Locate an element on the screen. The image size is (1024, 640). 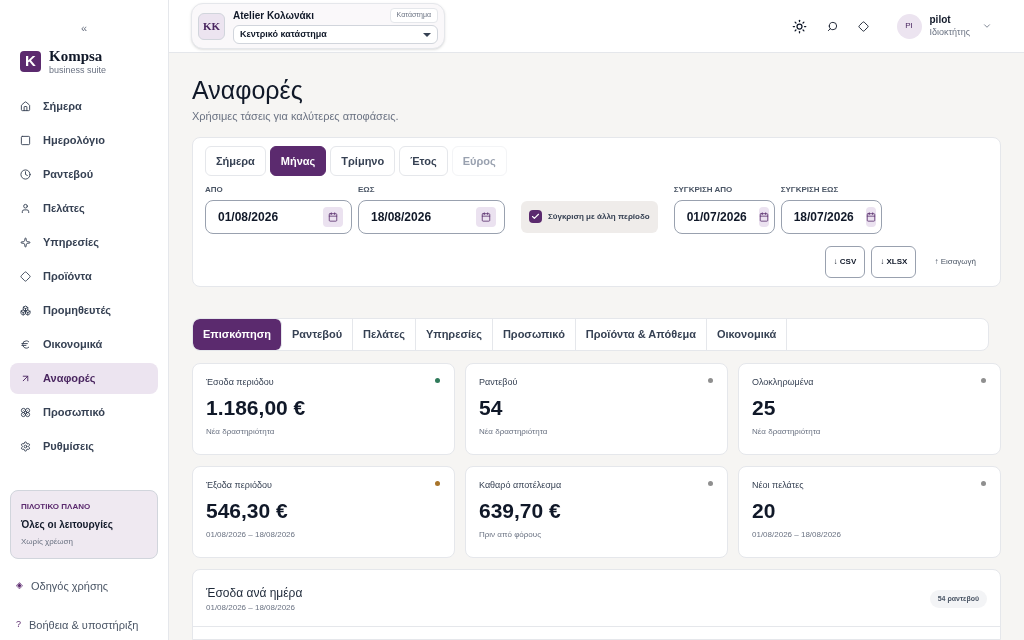
stat-label: Ολοκληρωμένα is located at coordinates (783, 382).